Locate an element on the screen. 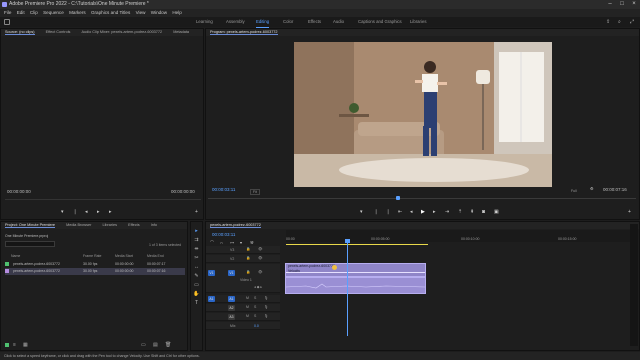 The width and height of the screenshot is (640, 360). program-add-button-icon: + is located at coordinates (629, 212).